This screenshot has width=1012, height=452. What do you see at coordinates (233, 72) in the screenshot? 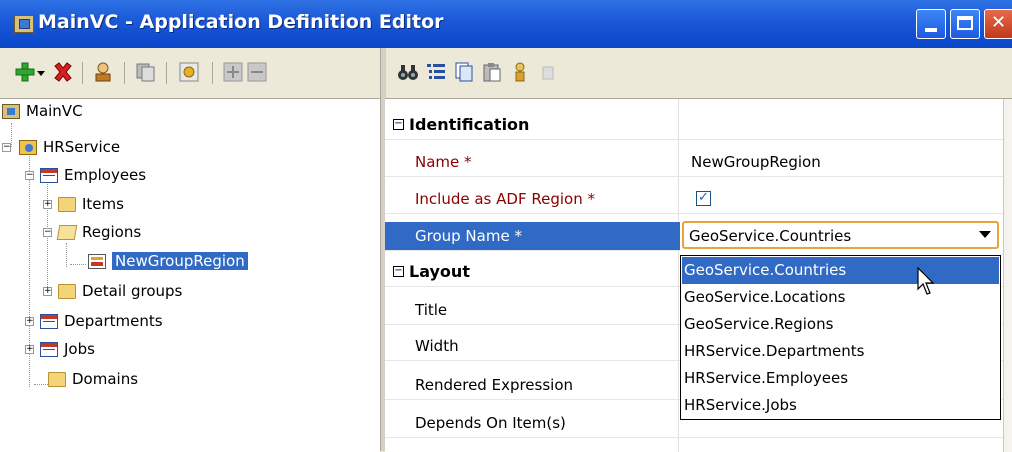
I see `expand-all-icon` at bounding box center [233, 72].